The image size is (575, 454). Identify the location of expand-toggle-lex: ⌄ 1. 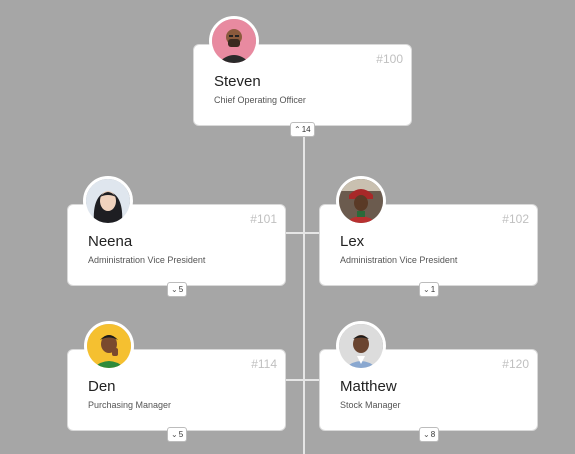
(429, 289).